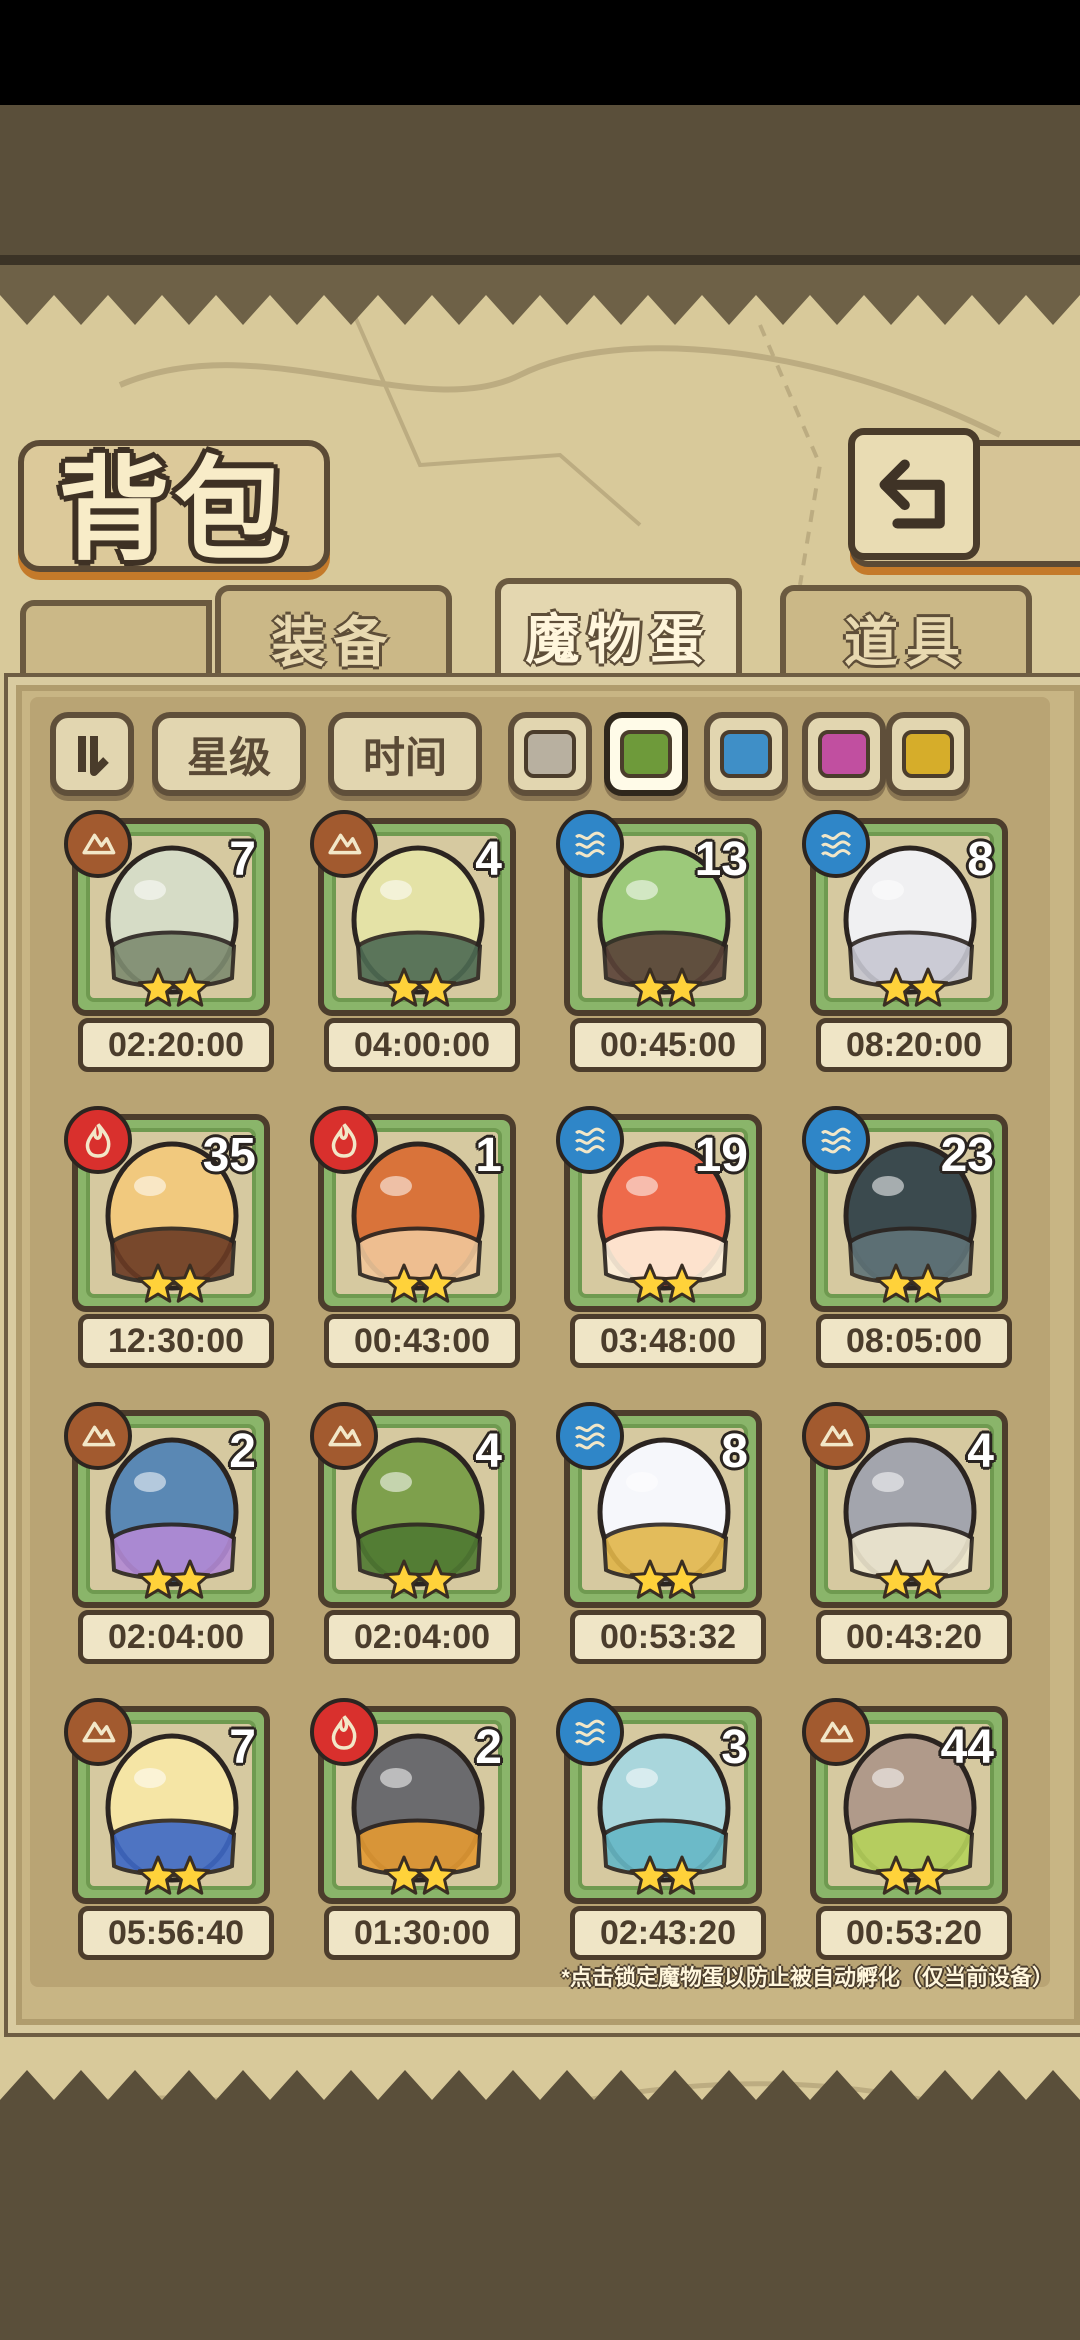  What do you see at coordinates (668, 1933) in the screenshot?
I see `hatch-timer: 02:43:20` at bounding box center [668, 1933].